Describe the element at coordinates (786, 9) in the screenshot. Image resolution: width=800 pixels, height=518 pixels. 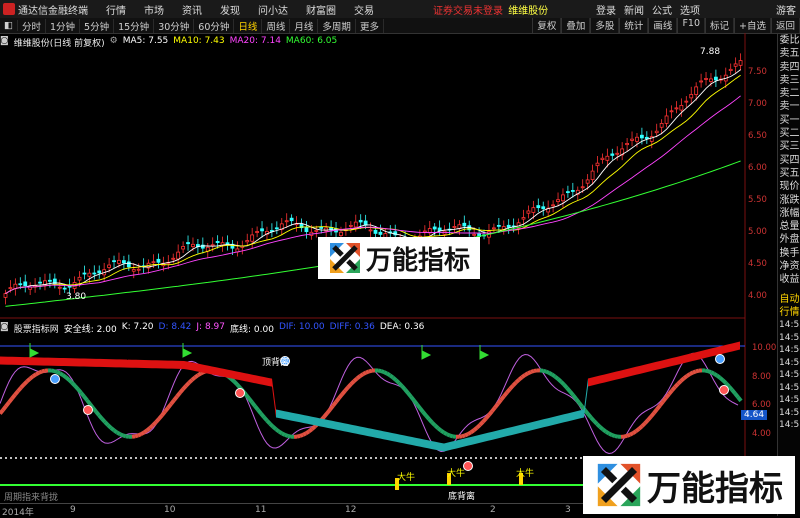
I see `guest-label: 游客` at that location.